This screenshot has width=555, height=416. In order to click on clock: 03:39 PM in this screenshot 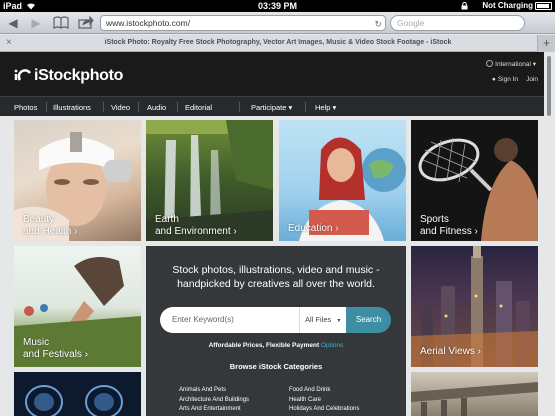, I will do `click(277, 6)`.